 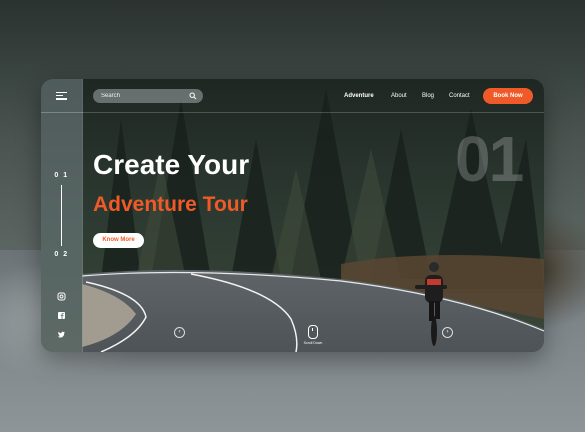 What do you see at coordinates (193, 96) in the screenshot?
I see `search-icon` at bounding box center [193, 96].